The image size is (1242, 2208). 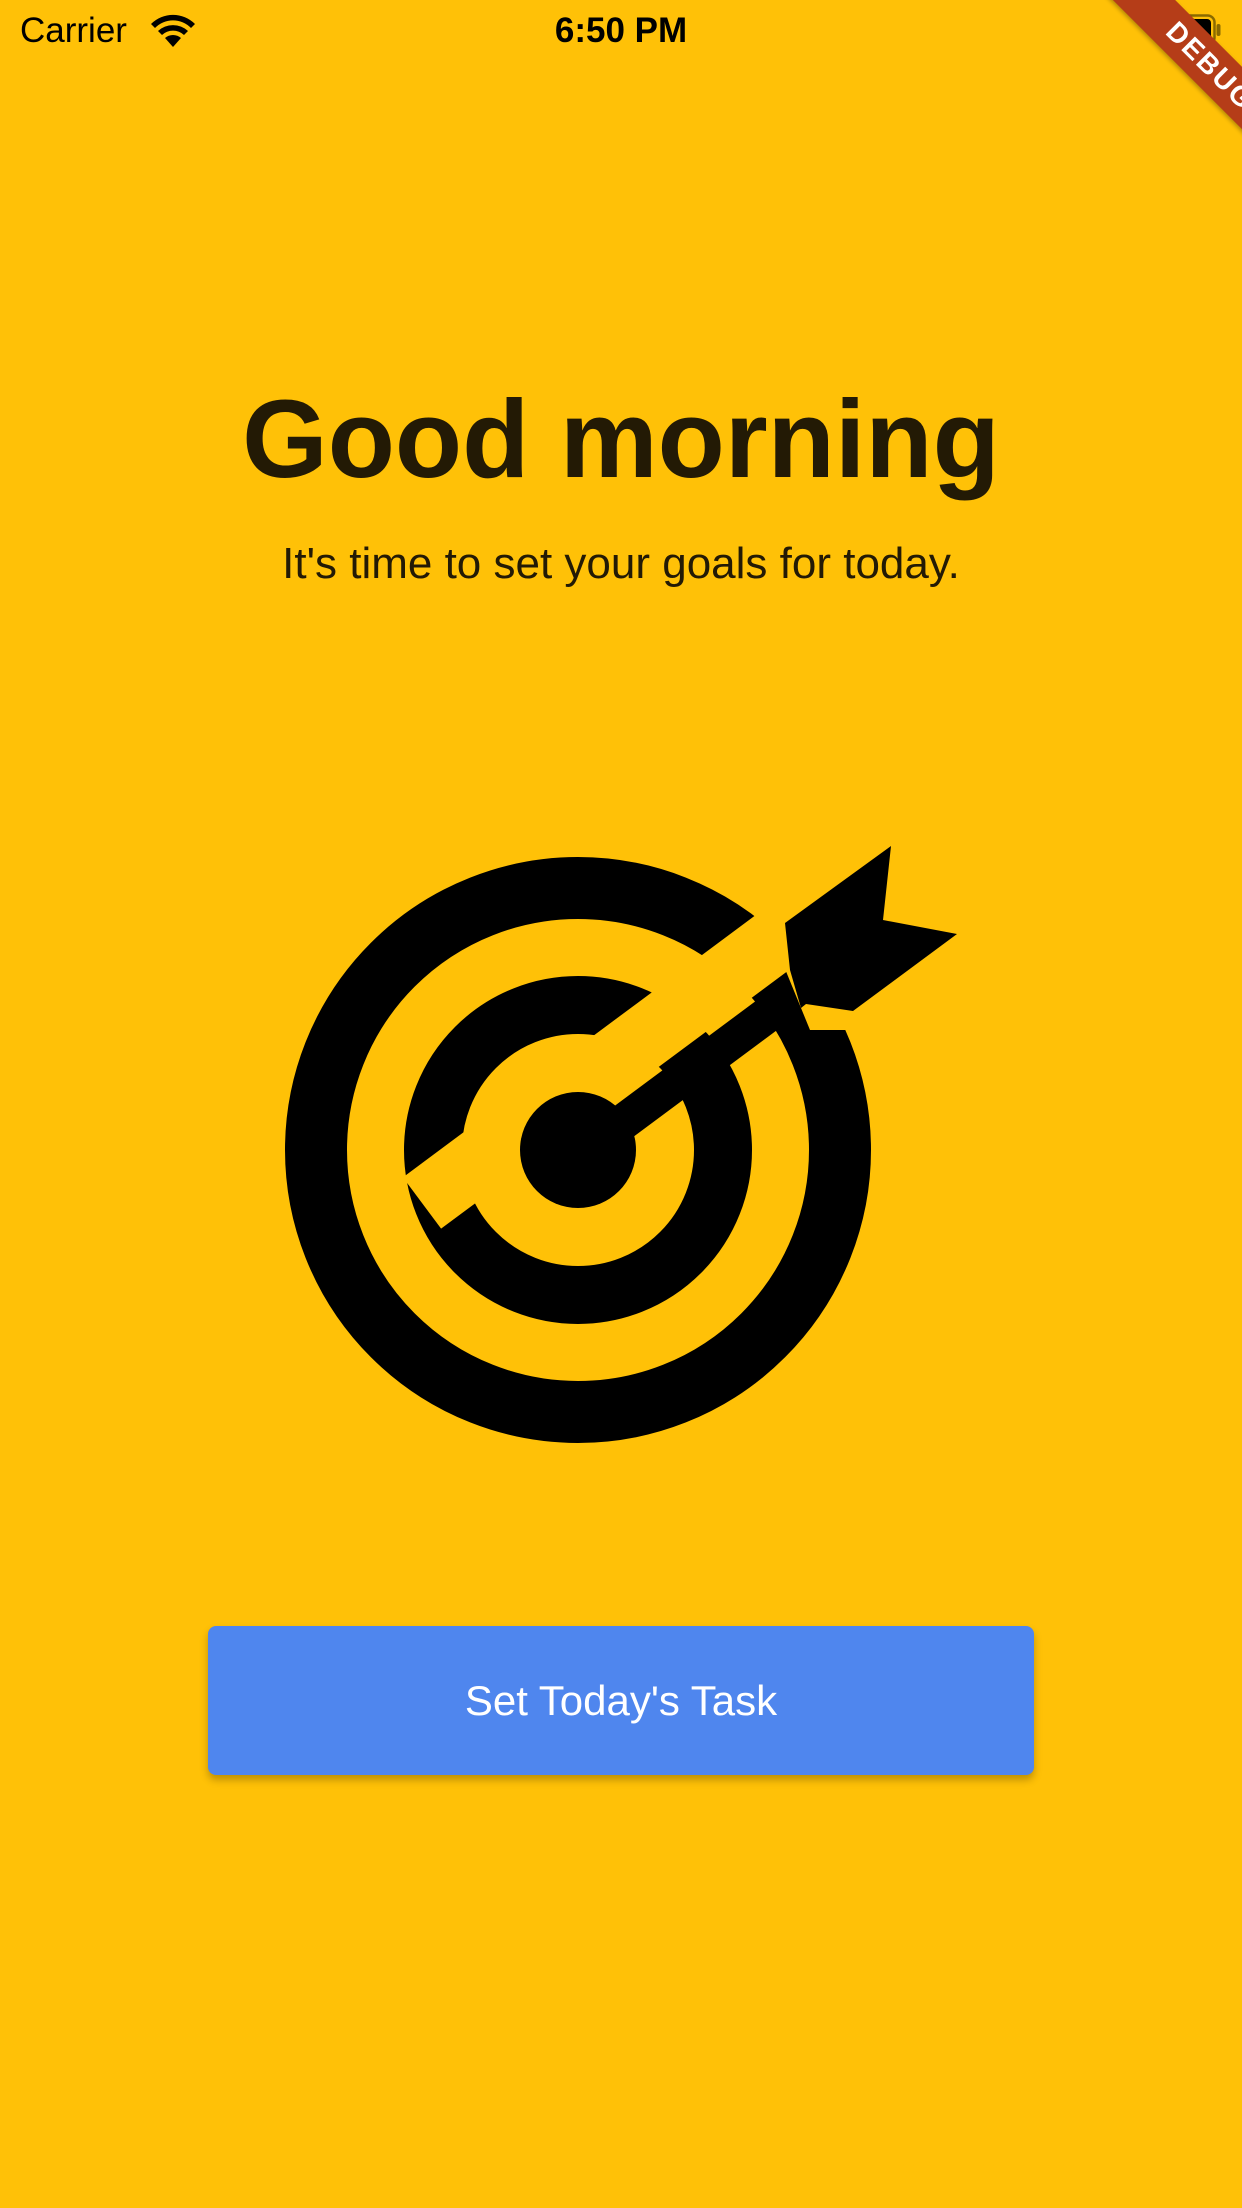 What do you see at coordinates (1188, 30) in the screenshot?
I see `battery-icon` at bounding box center [1188, 30].